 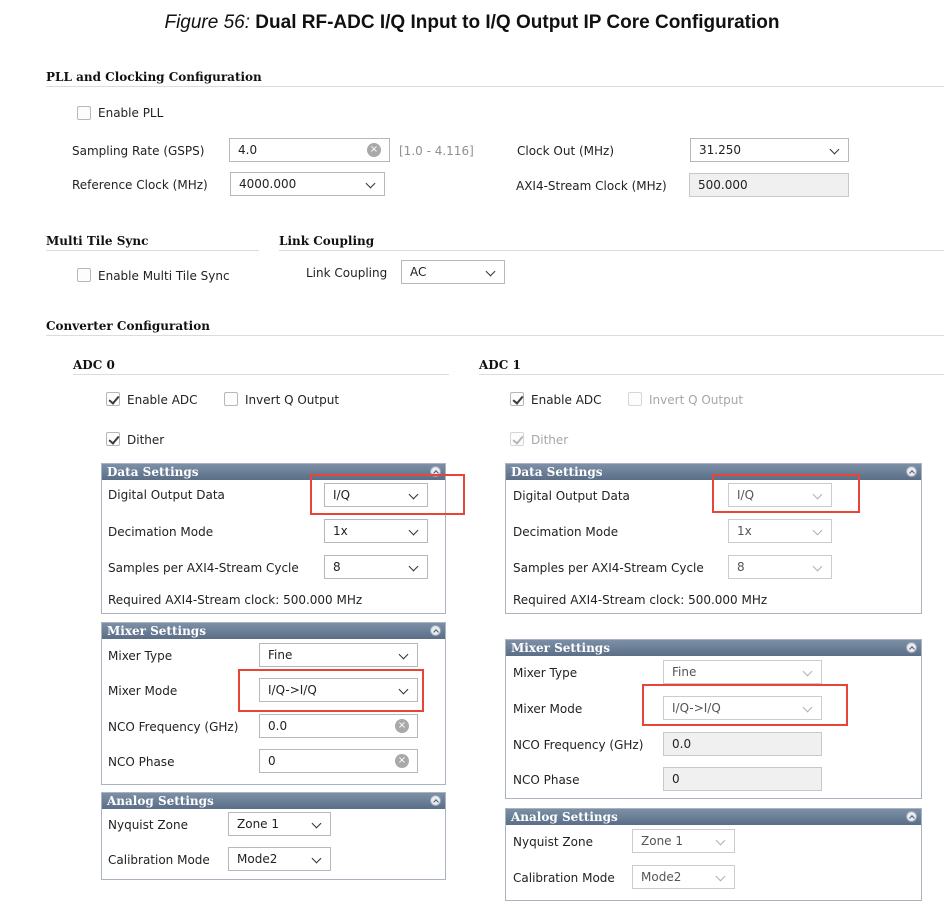 I want to click on link-section-title: Link Coupling, so click(x=327, y=241).